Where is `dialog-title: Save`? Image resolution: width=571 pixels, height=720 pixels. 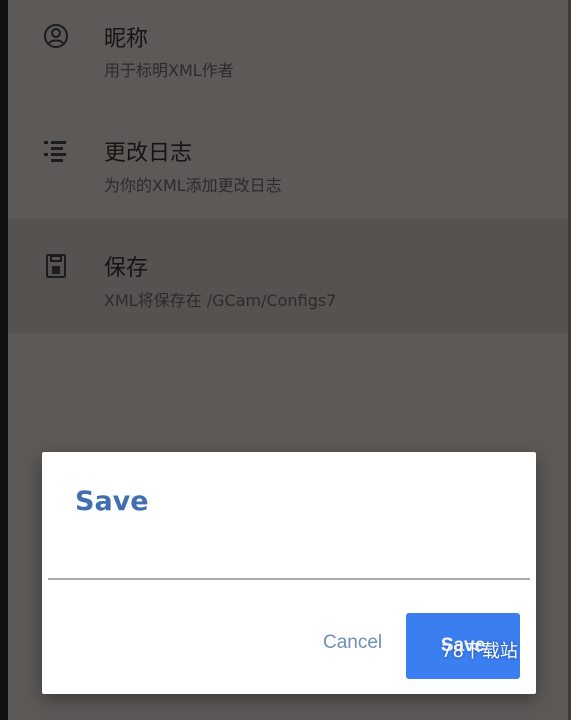
dialog-title: Save is located at coordinates (112, 501).